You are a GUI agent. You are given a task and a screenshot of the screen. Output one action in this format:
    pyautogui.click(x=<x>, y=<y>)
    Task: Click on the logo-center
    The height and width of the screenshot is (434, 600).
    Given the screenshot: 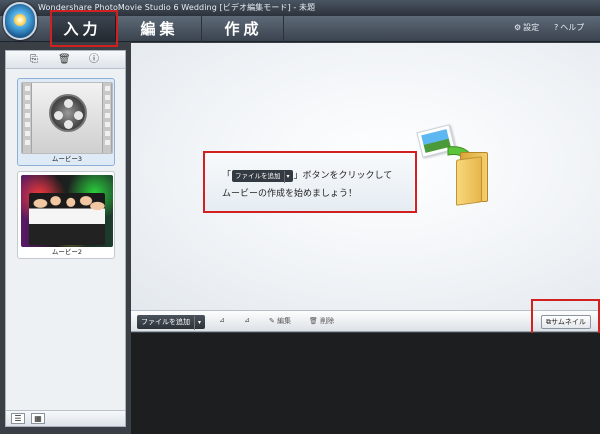 What is the action you would take?
    pyautogui.click(x=20, y=20)
    